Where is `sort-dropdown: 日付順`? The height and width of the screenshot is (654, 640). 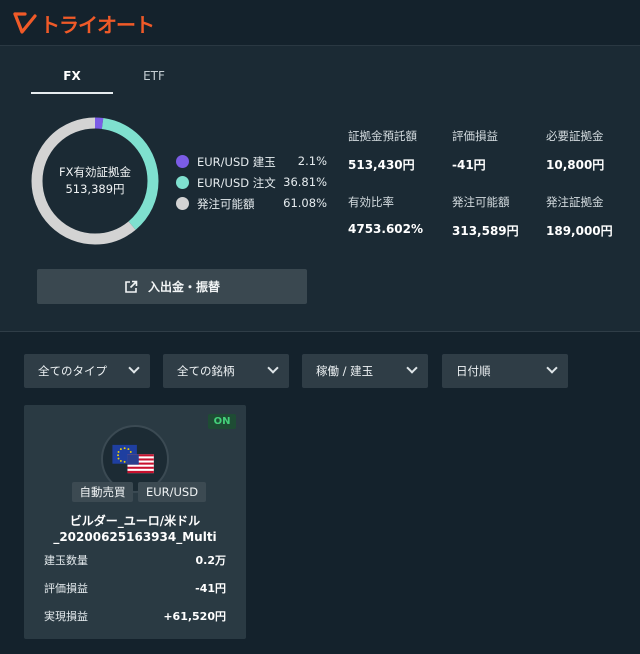 sort-dropdown: 日付順 is located at coordinates (505, 371).